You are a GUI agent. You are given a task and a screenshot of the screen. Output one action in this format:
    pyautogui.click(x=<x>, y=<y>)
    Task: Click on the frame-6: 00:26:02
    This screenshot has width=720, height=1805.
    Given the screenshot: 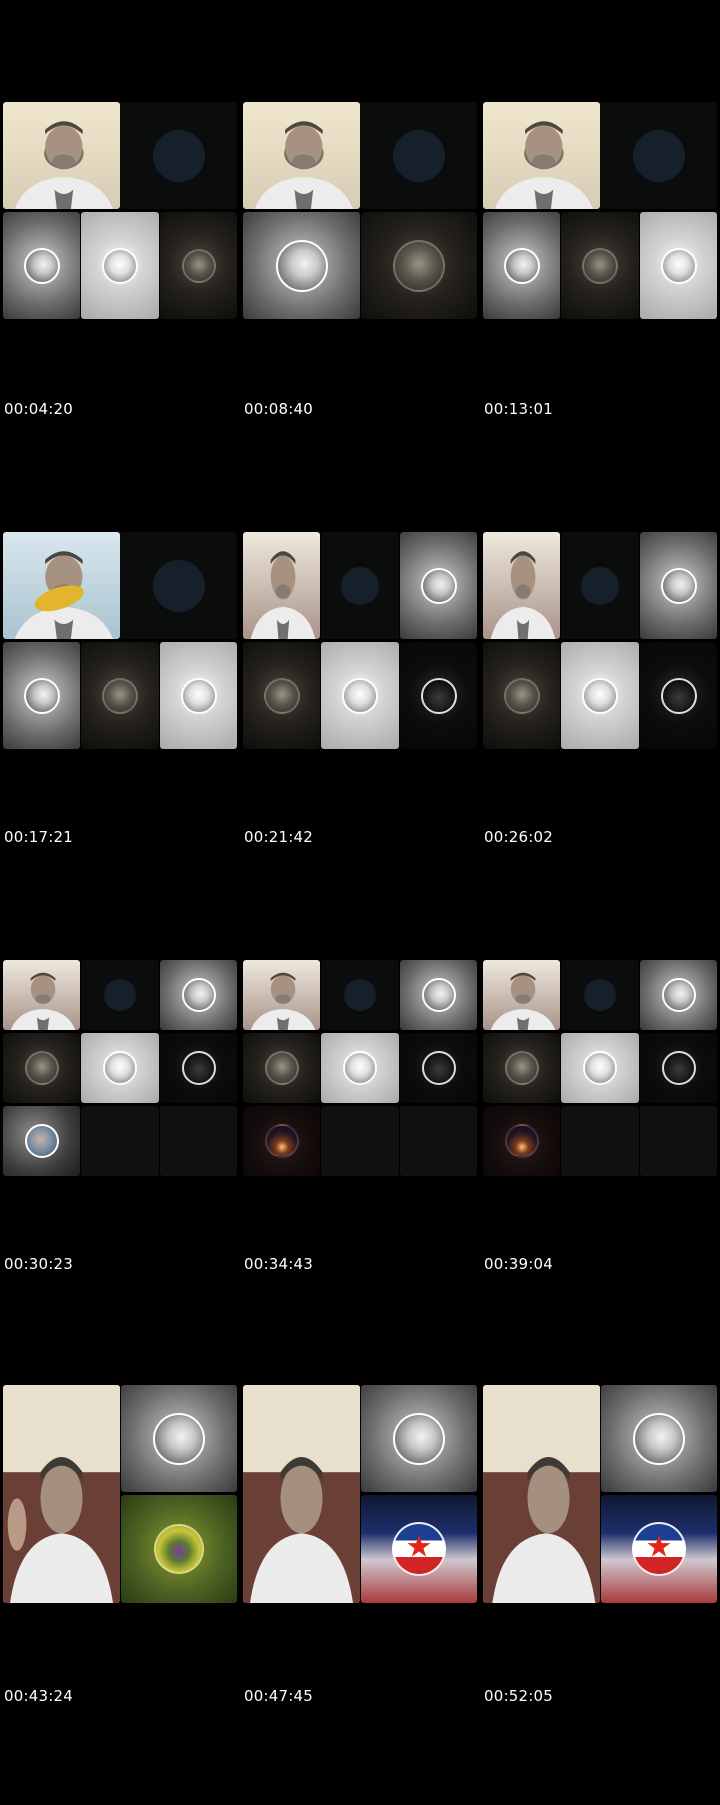 What is the action you would take?
    pyautogui.click(x=600, y=742)
    